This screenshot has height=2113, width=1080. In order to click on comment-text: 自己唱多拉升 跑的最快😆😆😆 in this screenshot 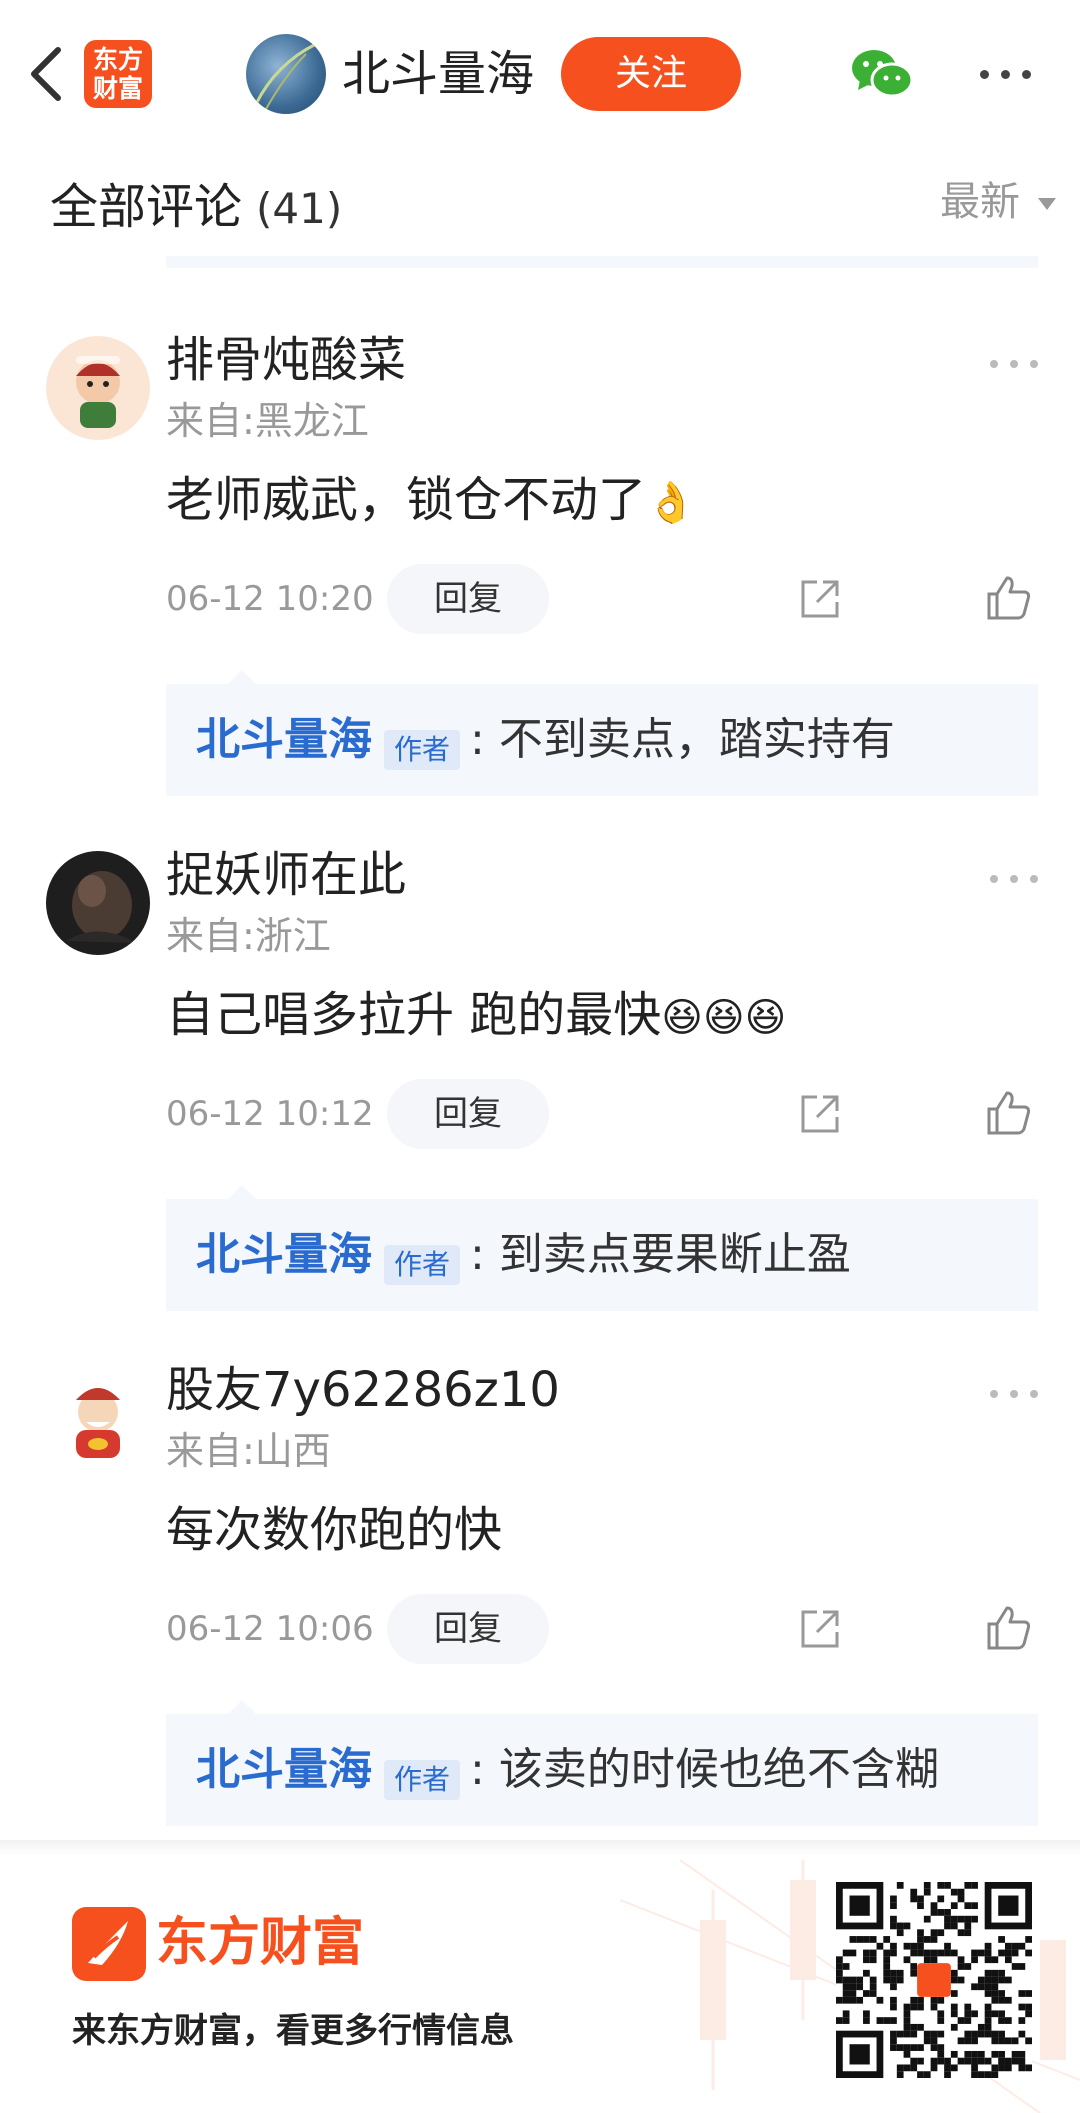, I will do `click(476, 1016)`.